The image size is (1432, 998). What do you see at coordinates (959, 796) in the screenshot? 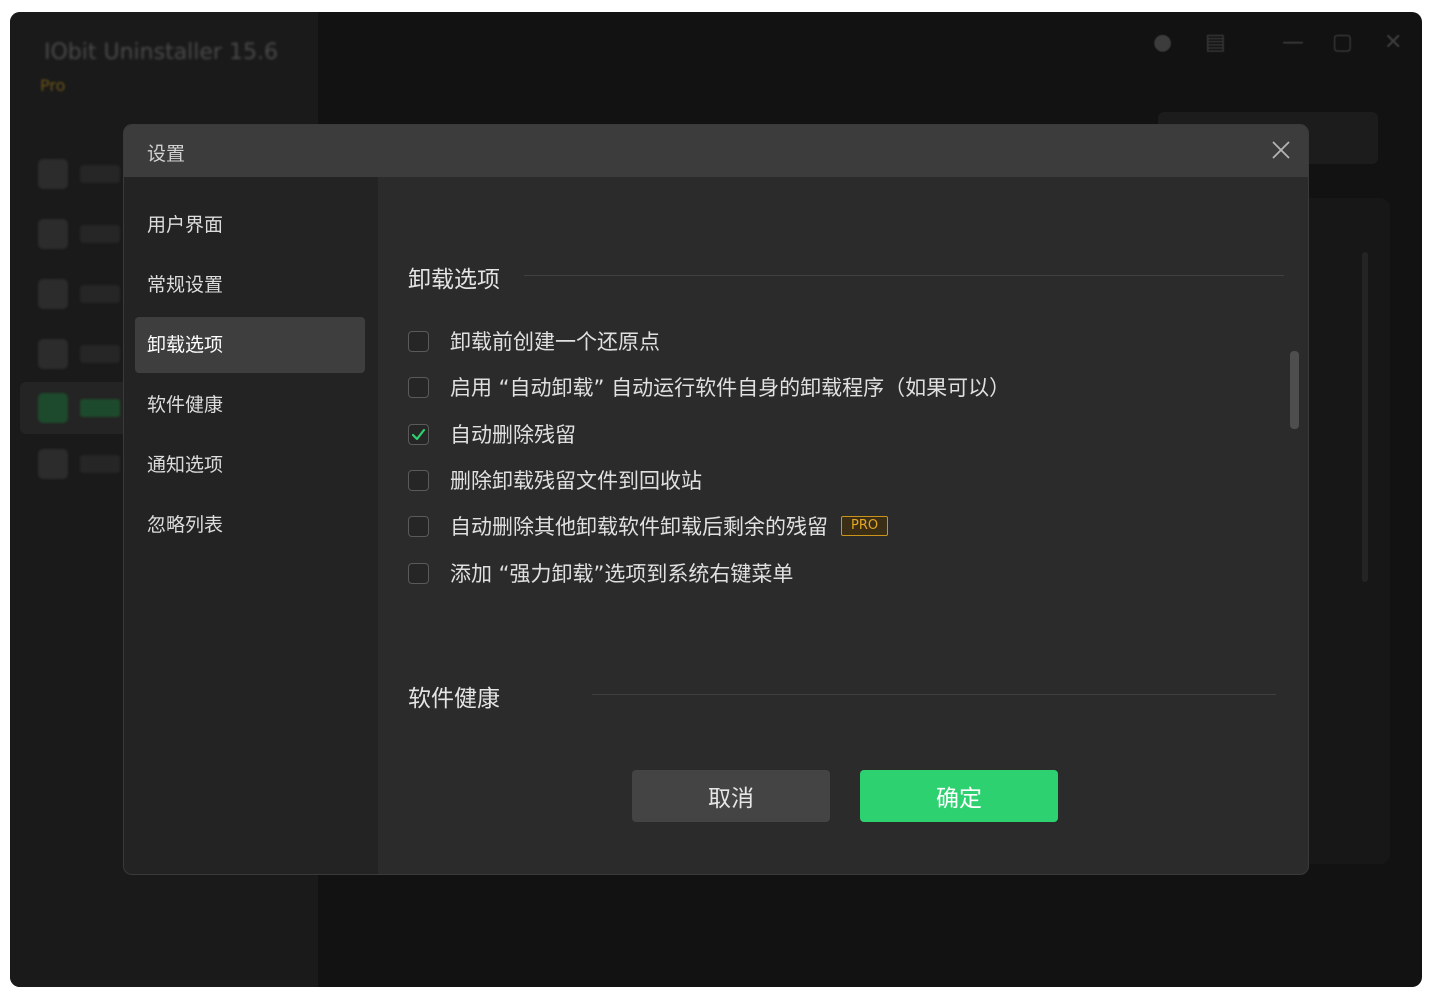
I see `ok-button: 确定` at bounding box center [959, 796].